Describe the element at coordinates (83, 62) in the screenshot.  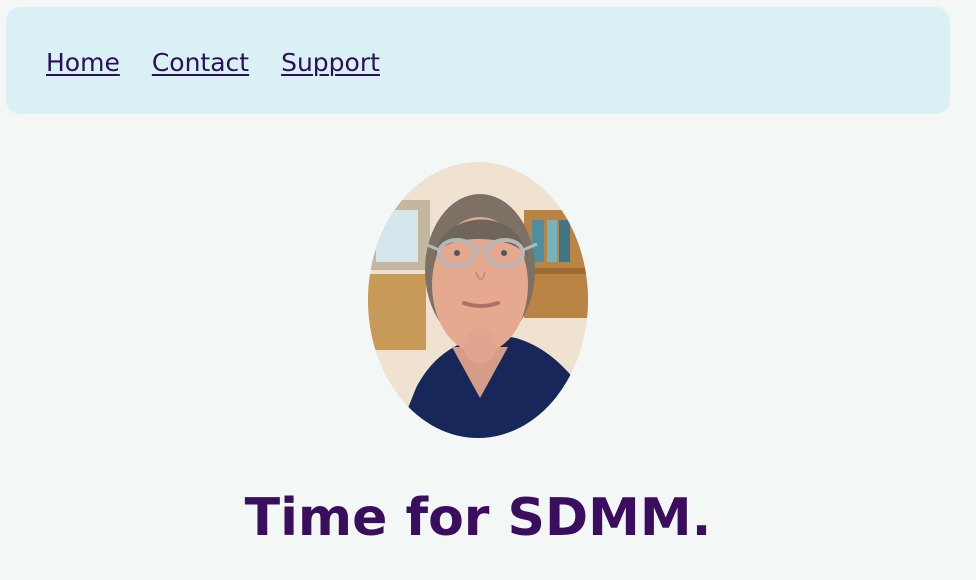
I see `nav-link-home: Home` at that location.